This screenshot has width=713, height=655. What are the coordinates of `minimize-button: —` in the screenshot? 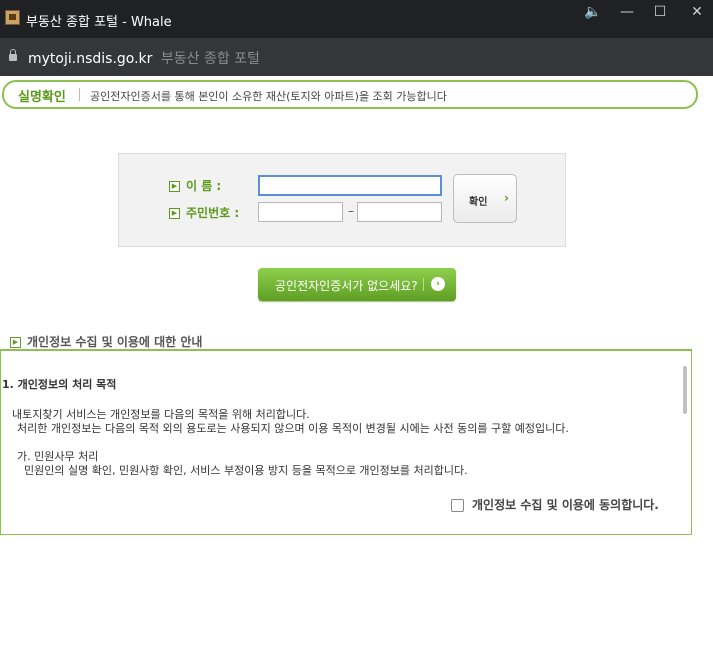 It's located at (627, 12).